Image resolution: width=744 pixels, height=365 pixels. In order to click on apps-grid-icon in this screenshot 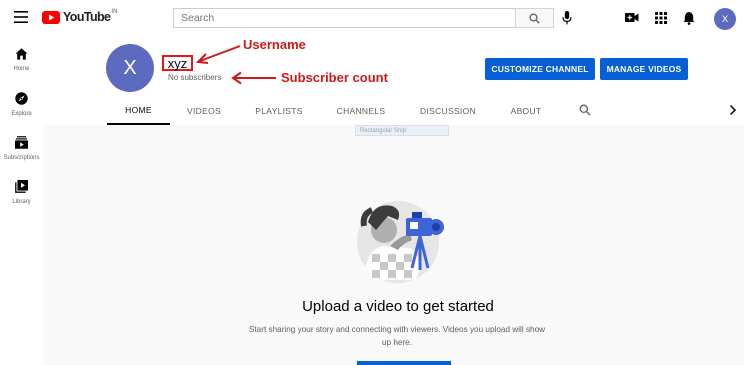, I will do `click(661, 18)`.